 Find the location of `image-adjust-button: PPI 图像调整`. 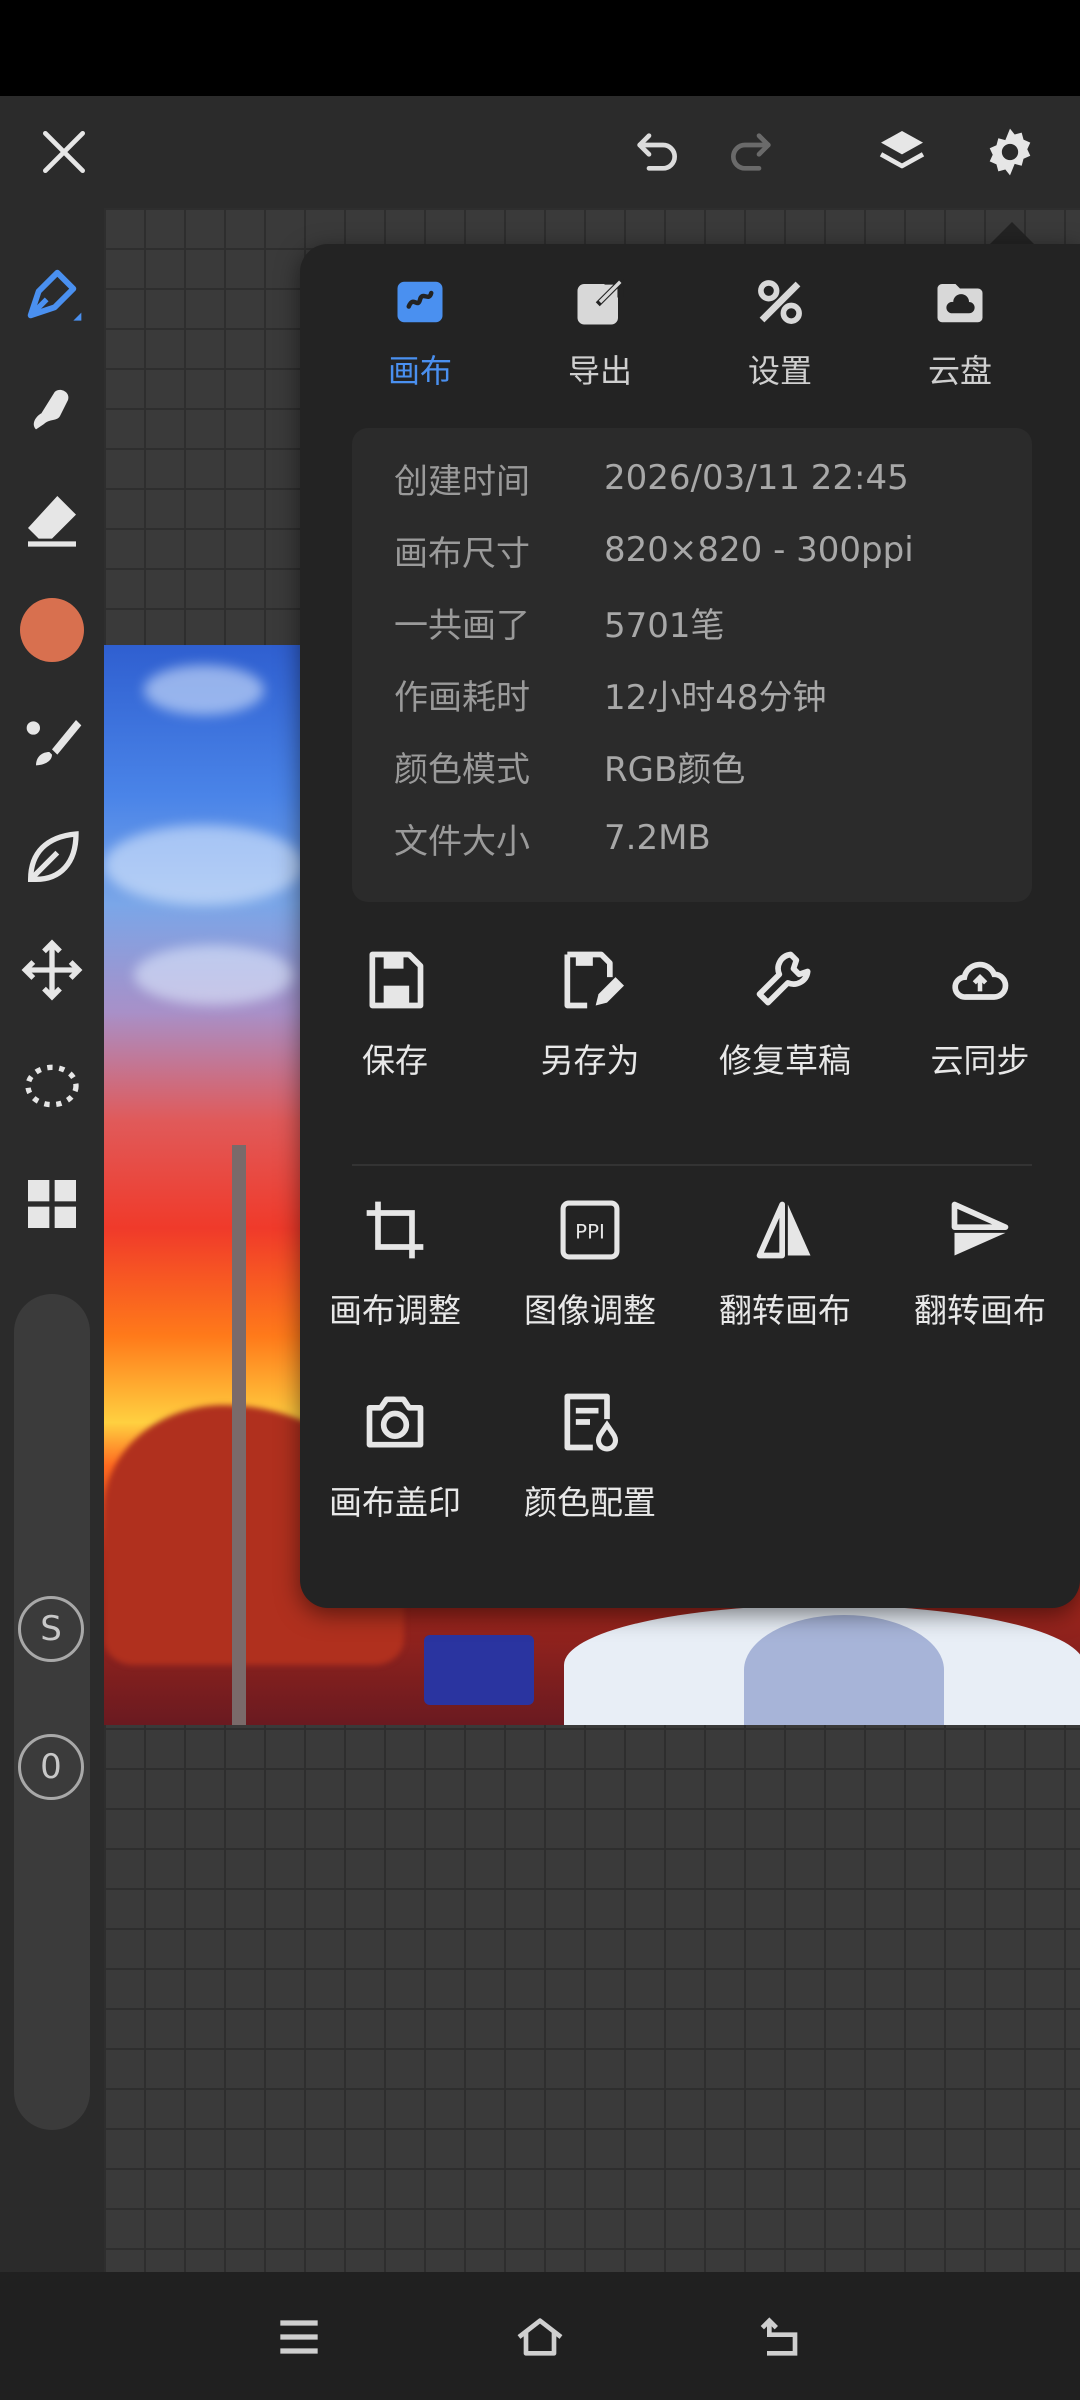

image-adjust-button: PPI 图像调整 is located at coordinates (590, 1269).